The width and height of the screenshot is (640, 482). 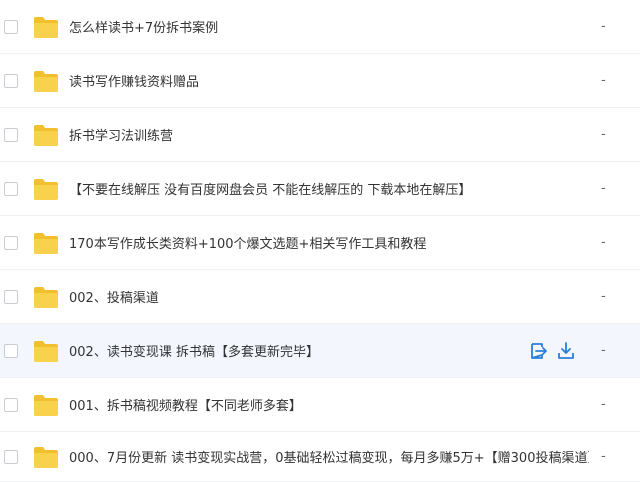 What do you see at coordinates (320, 27) in the screenshot?
I see `file-row: 怎么样读书+7份拆书案例 -` at bounding box center [320, 27].